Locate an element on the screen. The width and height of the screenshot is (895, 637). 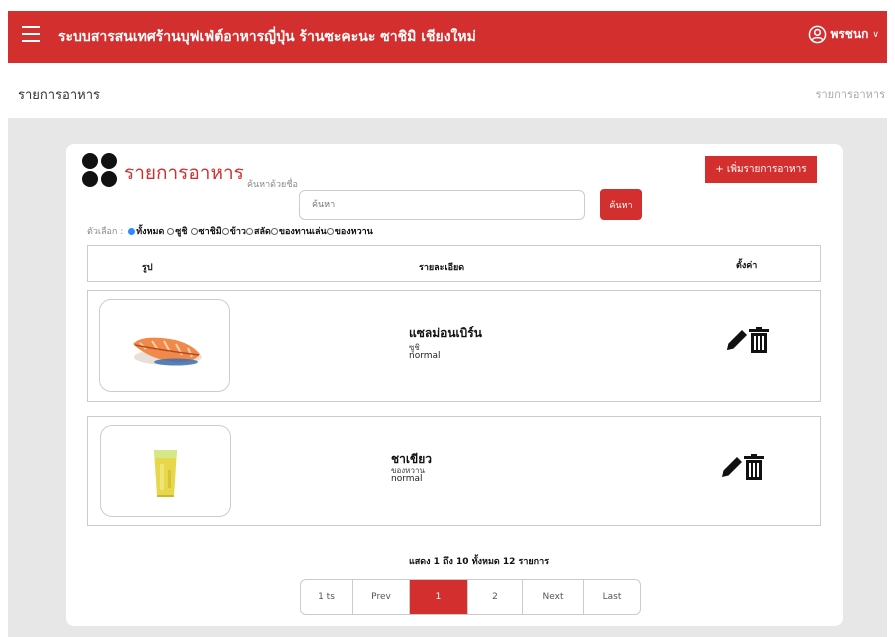
filter-option-dessert: ของหวาน is located at coordinates (349, 231).